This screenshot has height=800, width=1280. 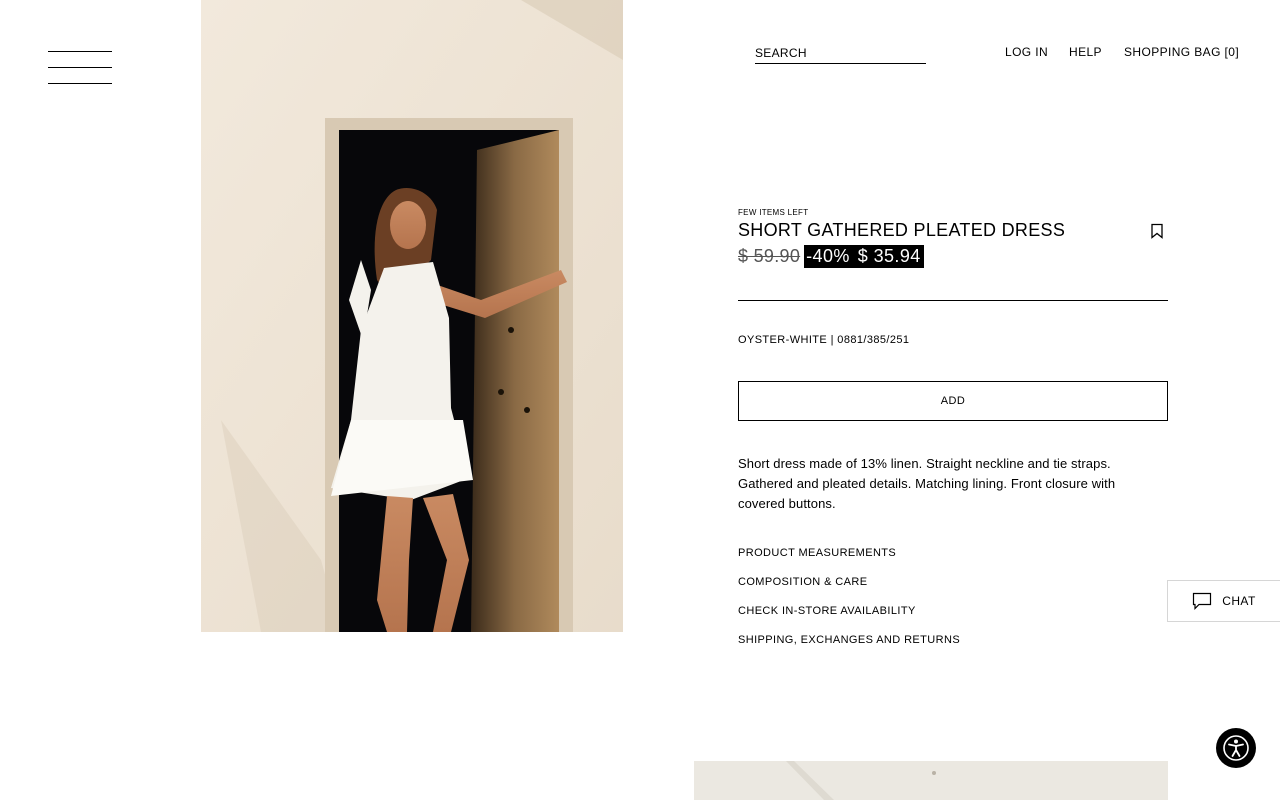 I want to click on store-availability-link: CHECK IN-STORE AVAILABILITY, so click(x=849, y=619).